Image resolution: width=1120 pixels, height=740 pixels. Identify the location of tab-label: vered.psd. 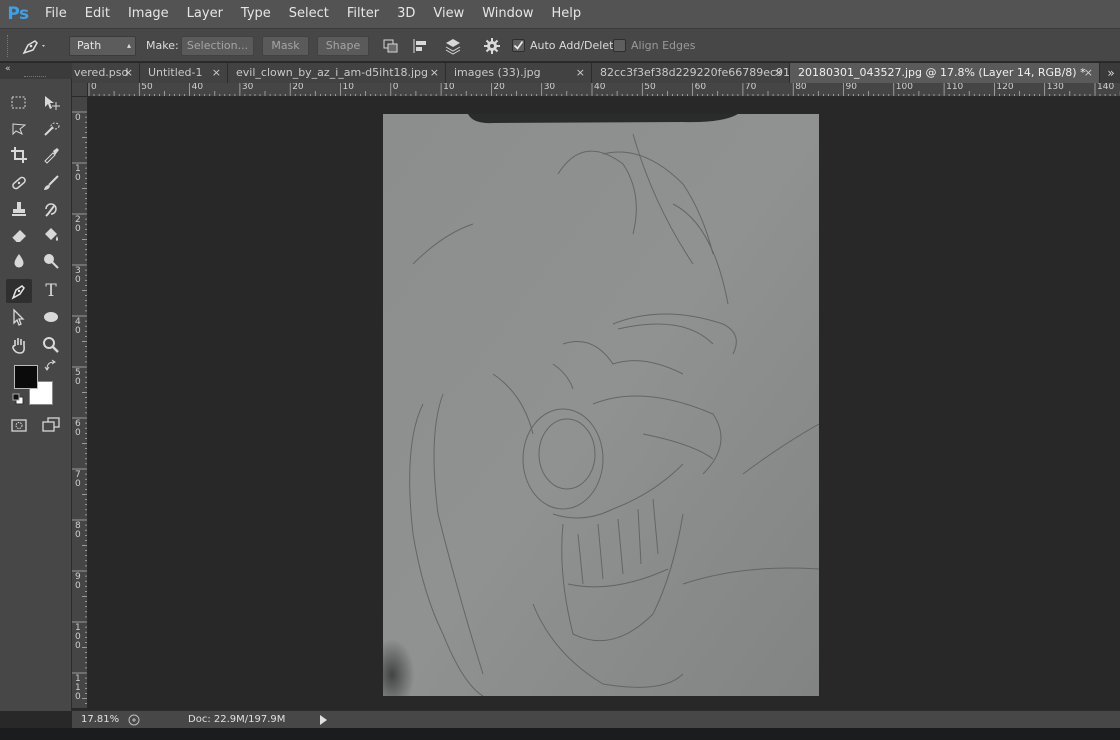
(101, 72).